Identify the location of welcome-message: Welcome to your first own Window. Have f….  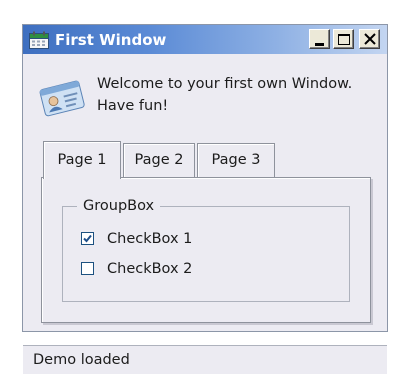
(225, 95).